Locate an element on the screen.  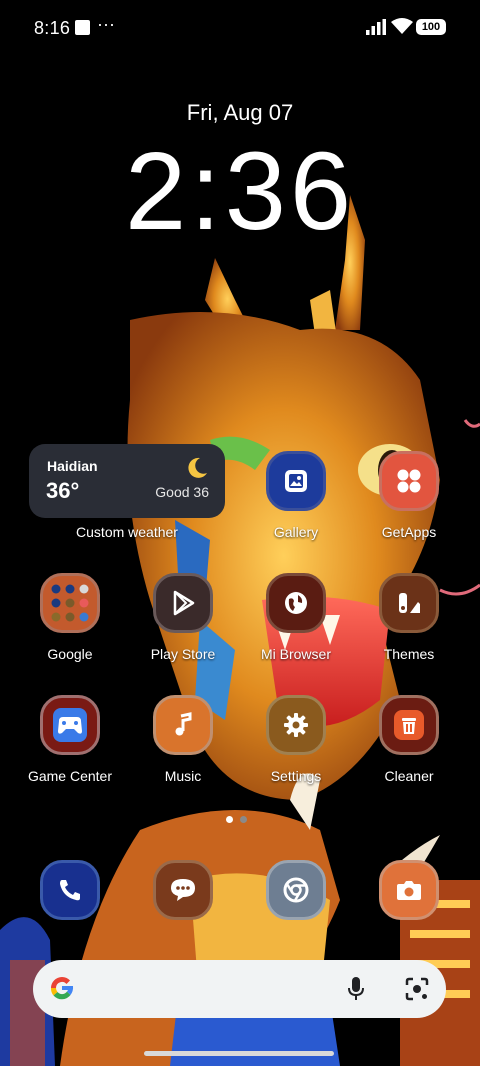
messages-app-icon is located at coordinates (183, 890).